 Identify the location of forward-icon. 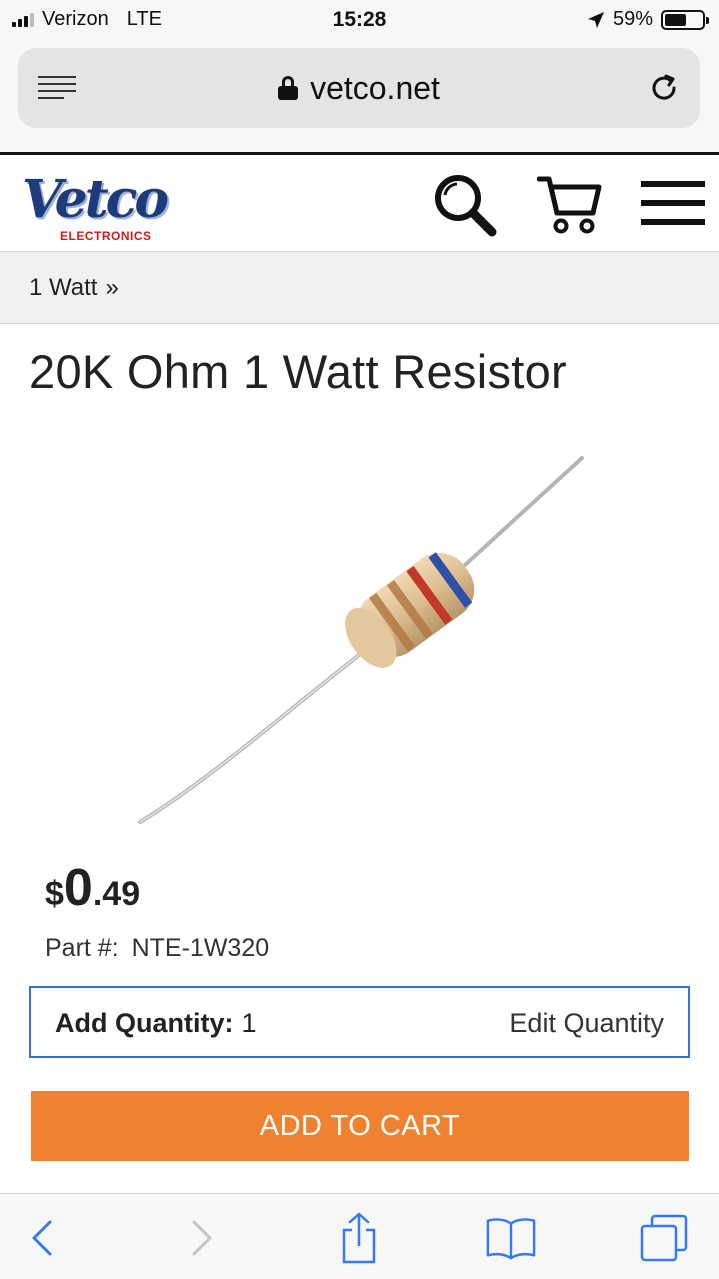
(202, 1238).